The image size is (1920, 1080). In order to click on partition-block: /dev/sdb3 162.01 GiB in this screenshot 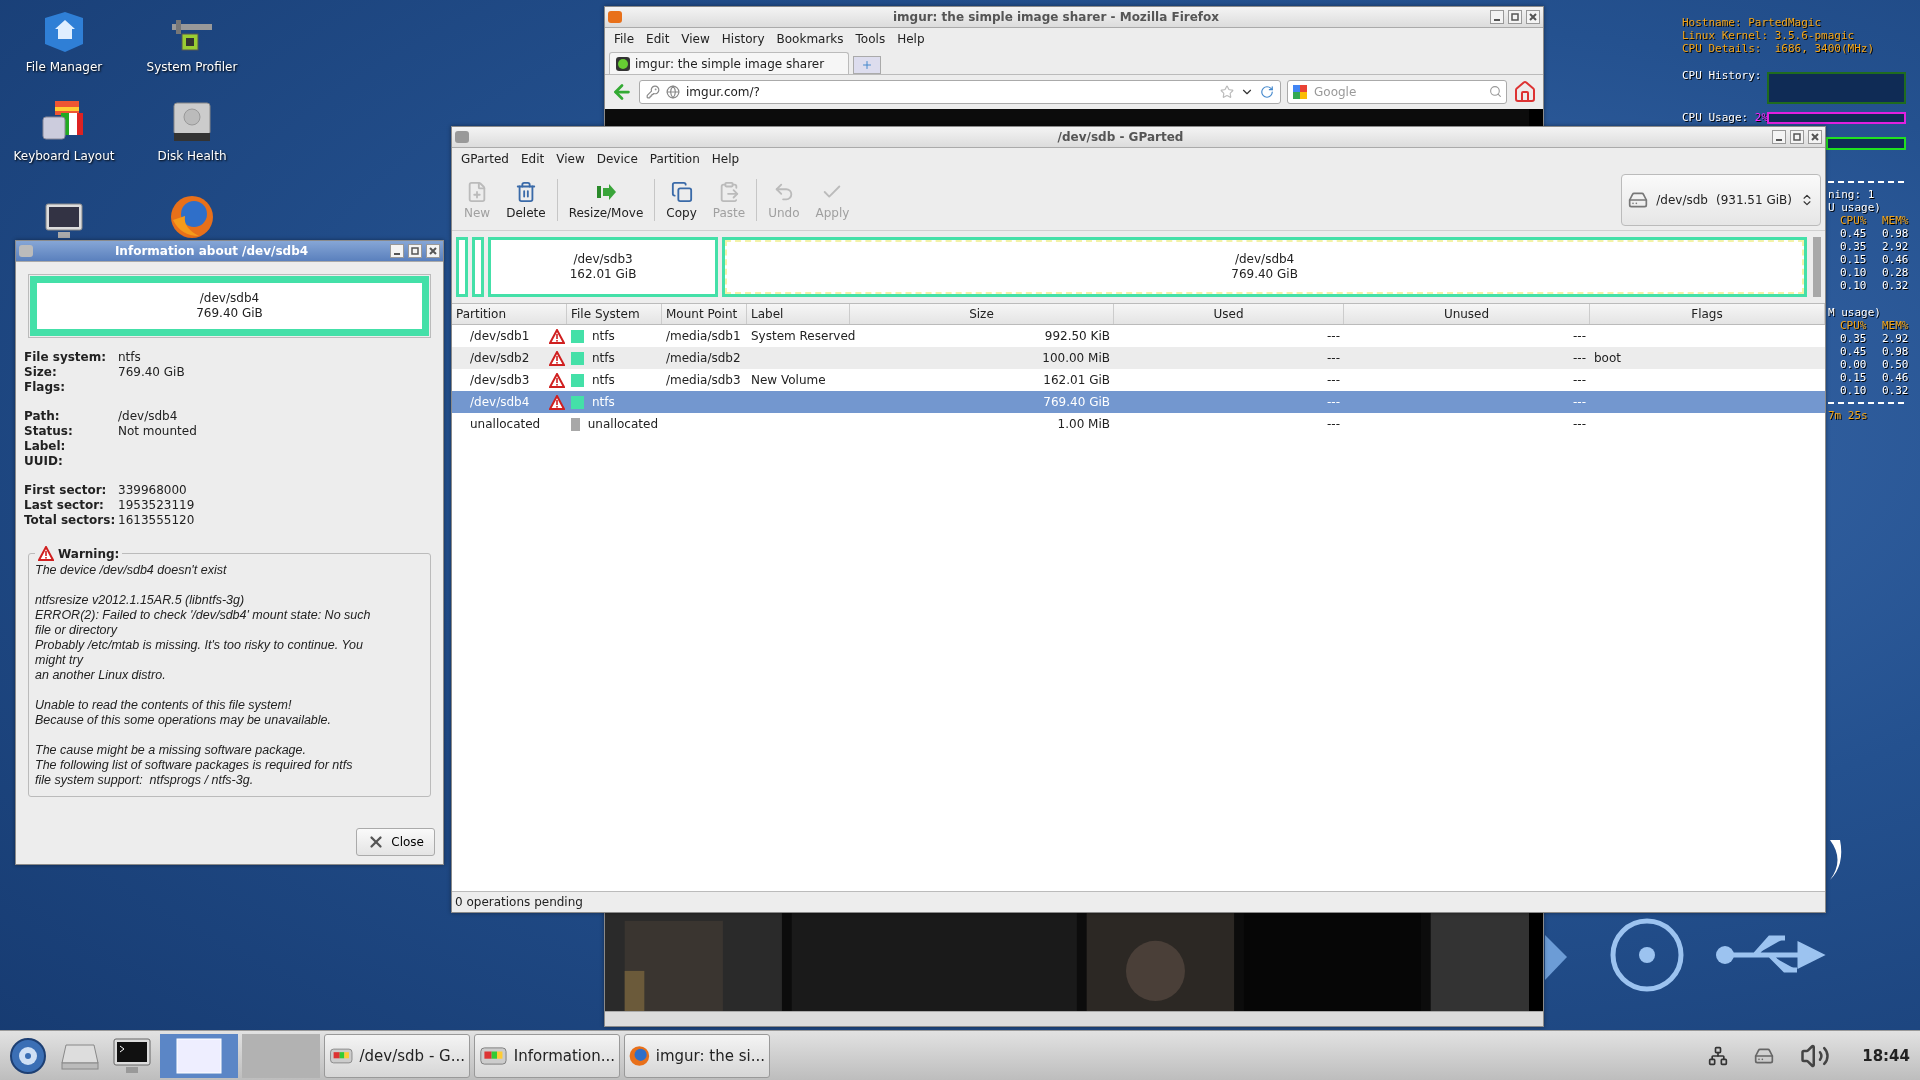, I will do `click(603, 267)`.